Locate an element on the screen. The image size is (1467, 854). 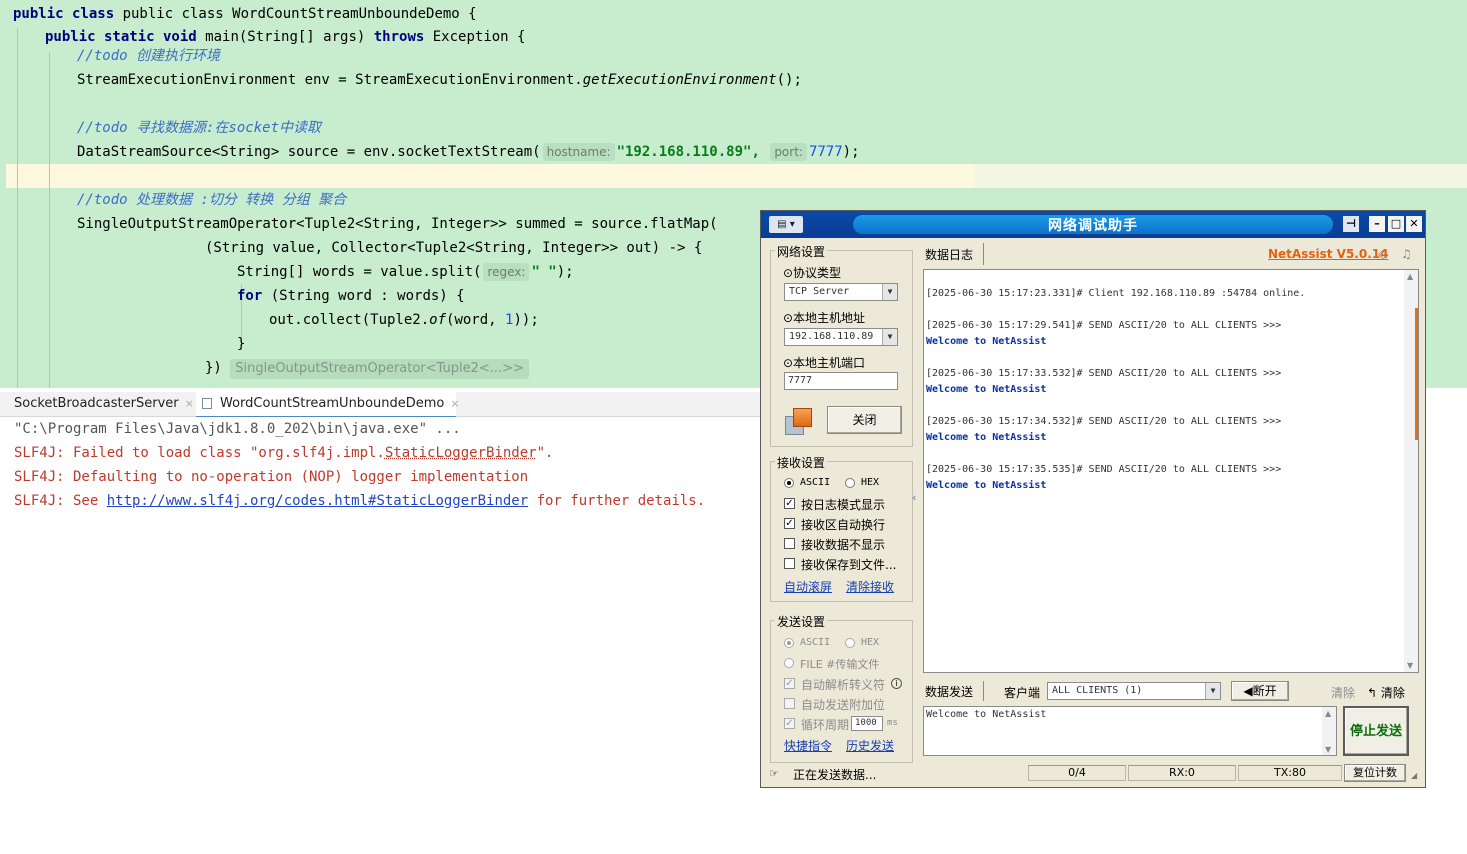
client-select: ALL CLIENTS (1) ▼ is located at coordinates (1134, 691).